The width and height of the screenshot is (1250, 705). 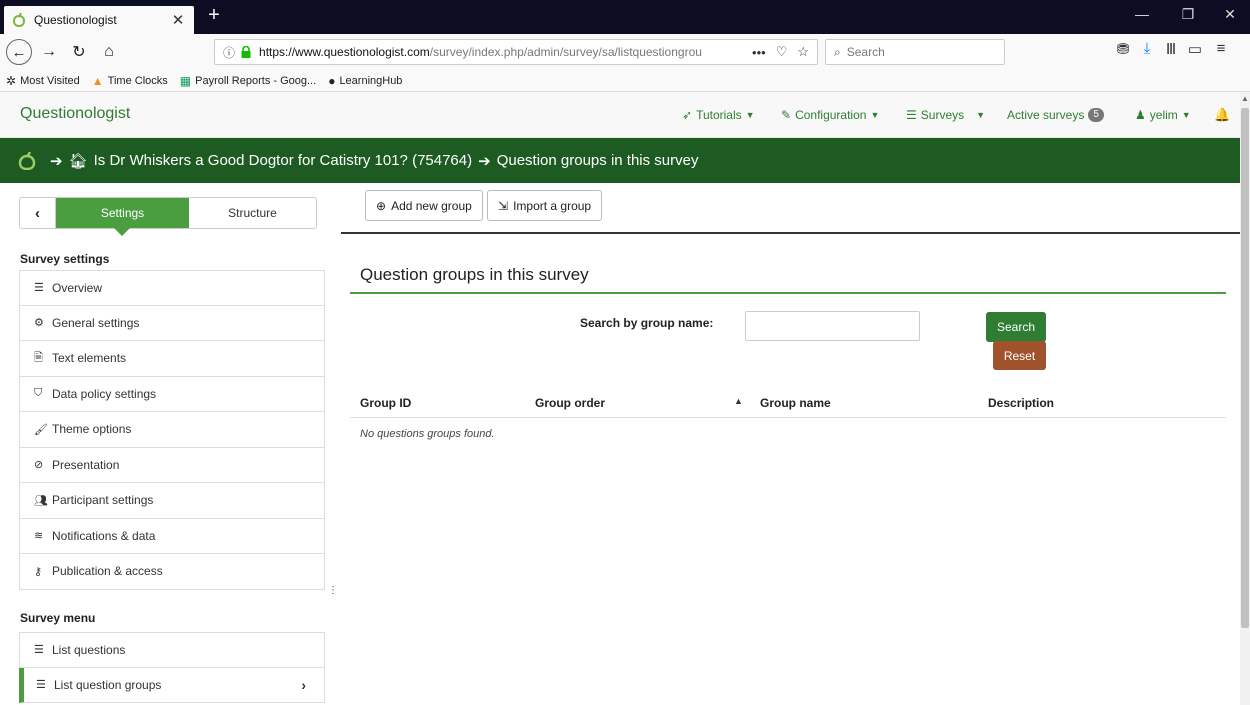 I want to click on column-group-id: Group ID, so click(x=385, y=403).